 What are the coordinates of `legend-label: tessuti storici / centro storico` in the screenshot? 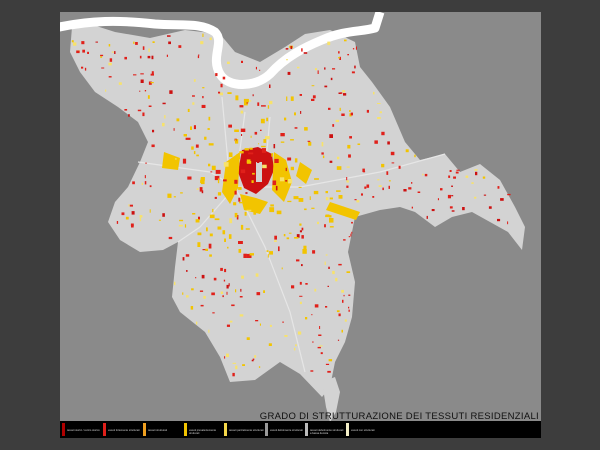 It's located at (83, 430).